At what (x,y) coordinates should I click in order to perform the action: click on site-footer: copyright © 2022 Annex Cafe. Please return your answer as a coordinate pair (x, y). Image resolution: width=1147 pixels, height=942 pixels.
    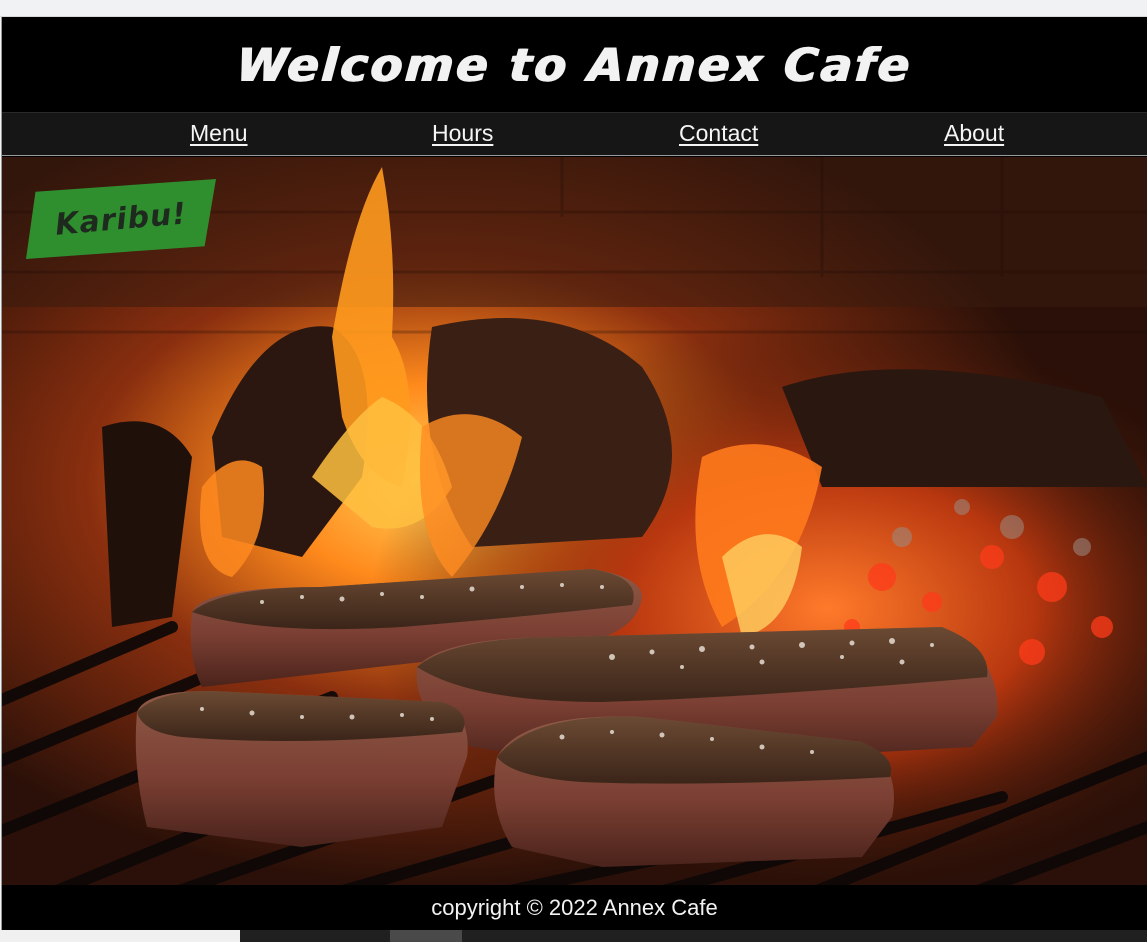
    Looking at the image, I should click on (574, 907).